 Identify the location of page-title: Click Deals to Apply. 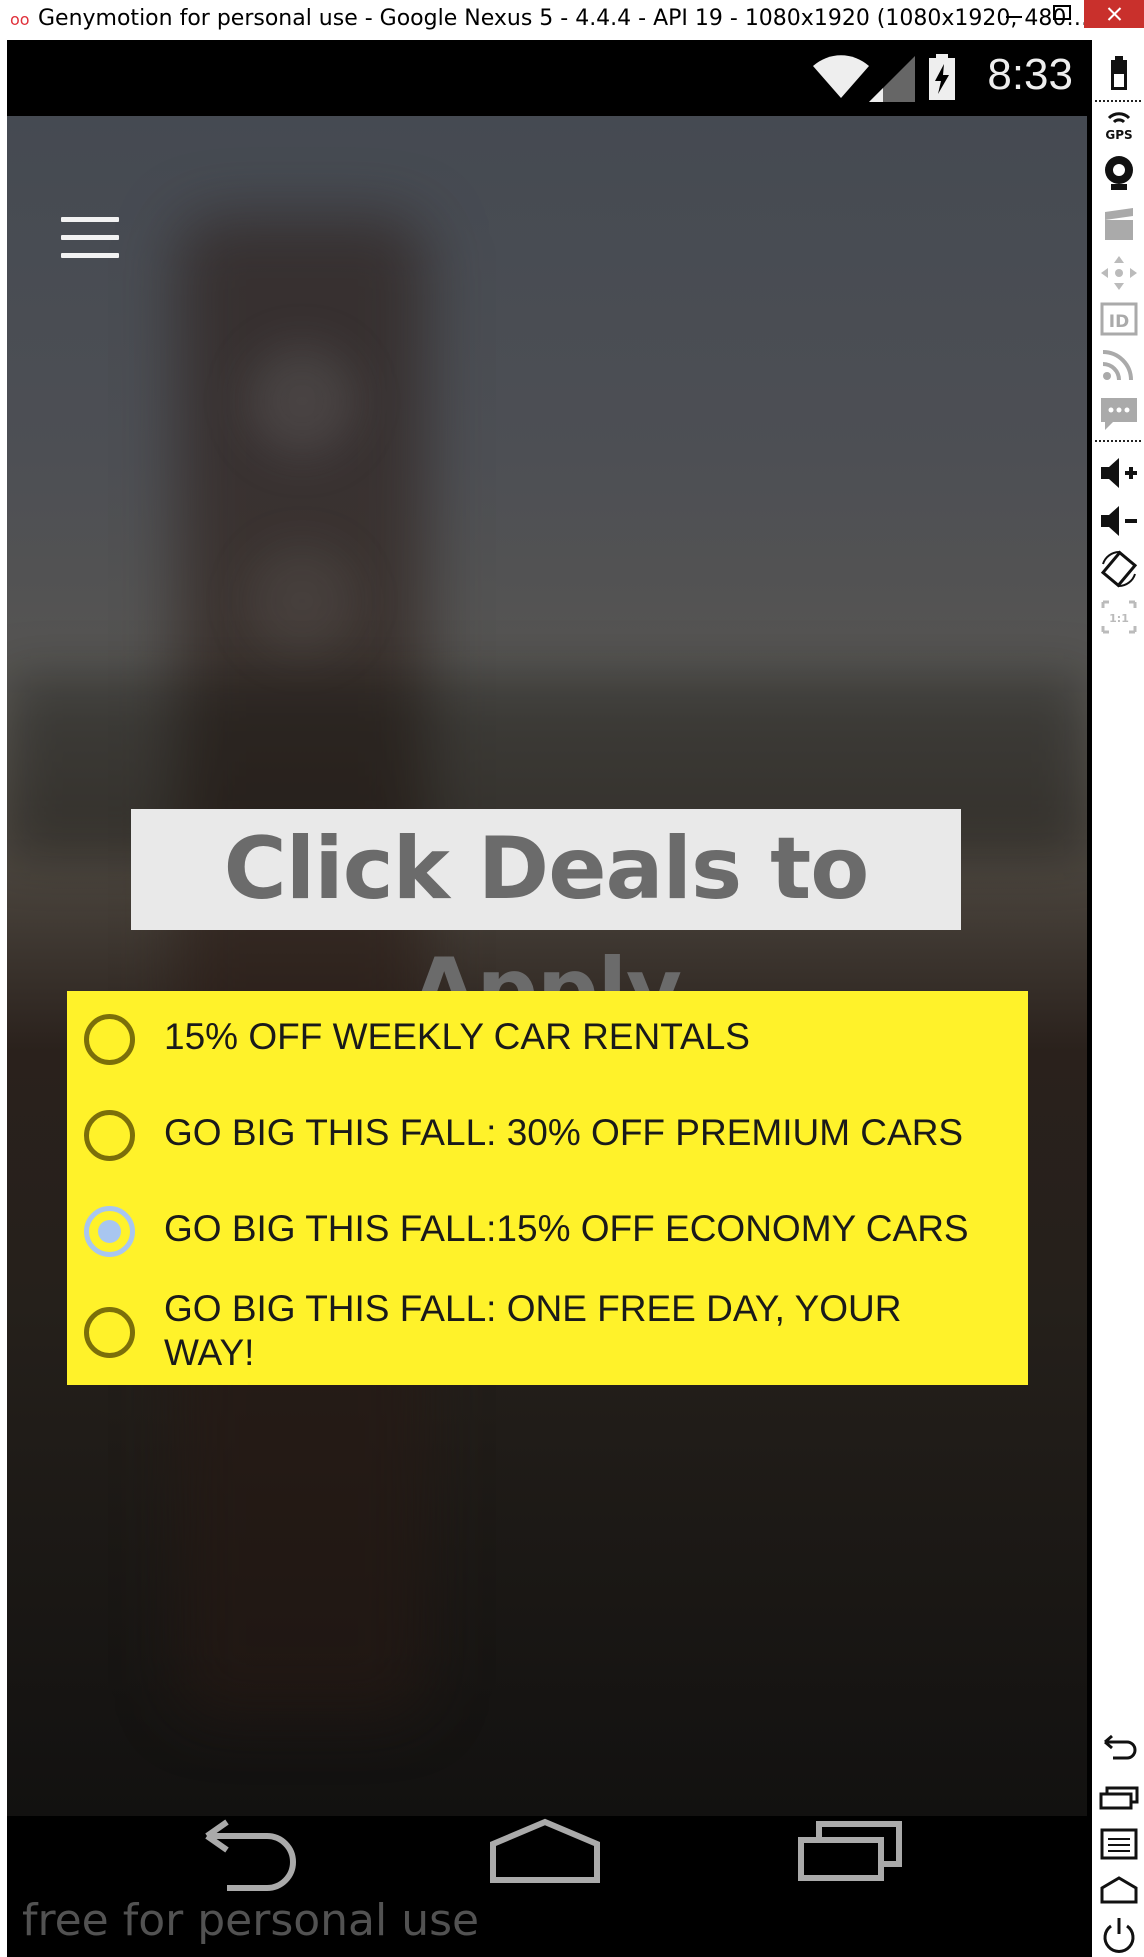
(546, 929).